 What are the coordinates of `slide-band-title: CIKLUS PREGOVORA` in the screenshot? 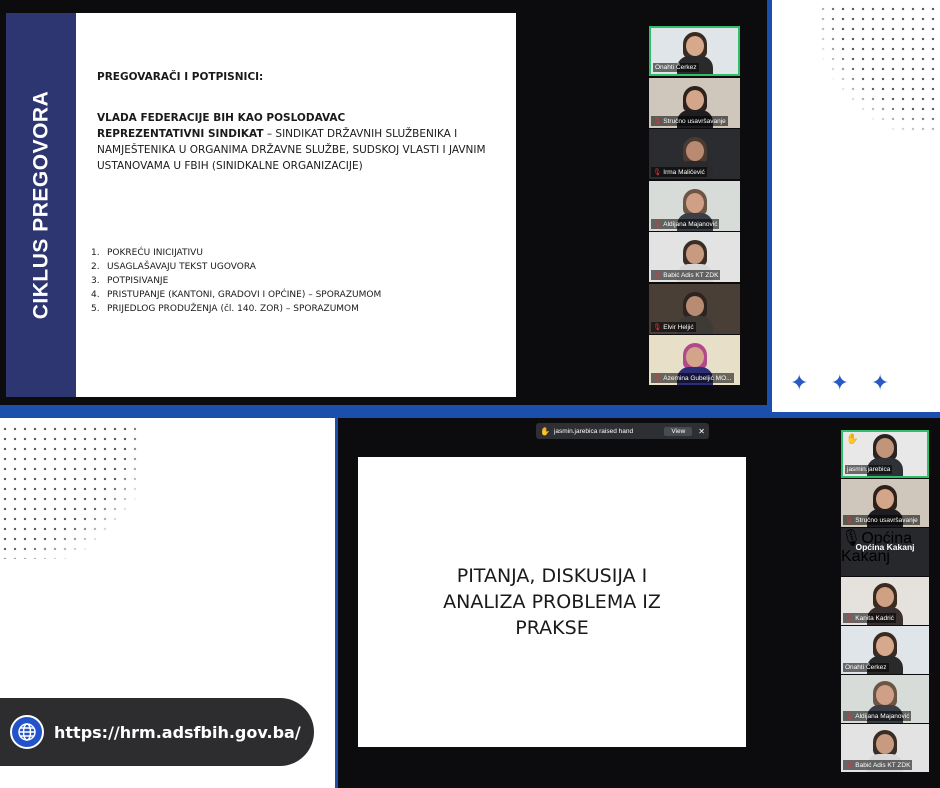 It's located at (40, 205).